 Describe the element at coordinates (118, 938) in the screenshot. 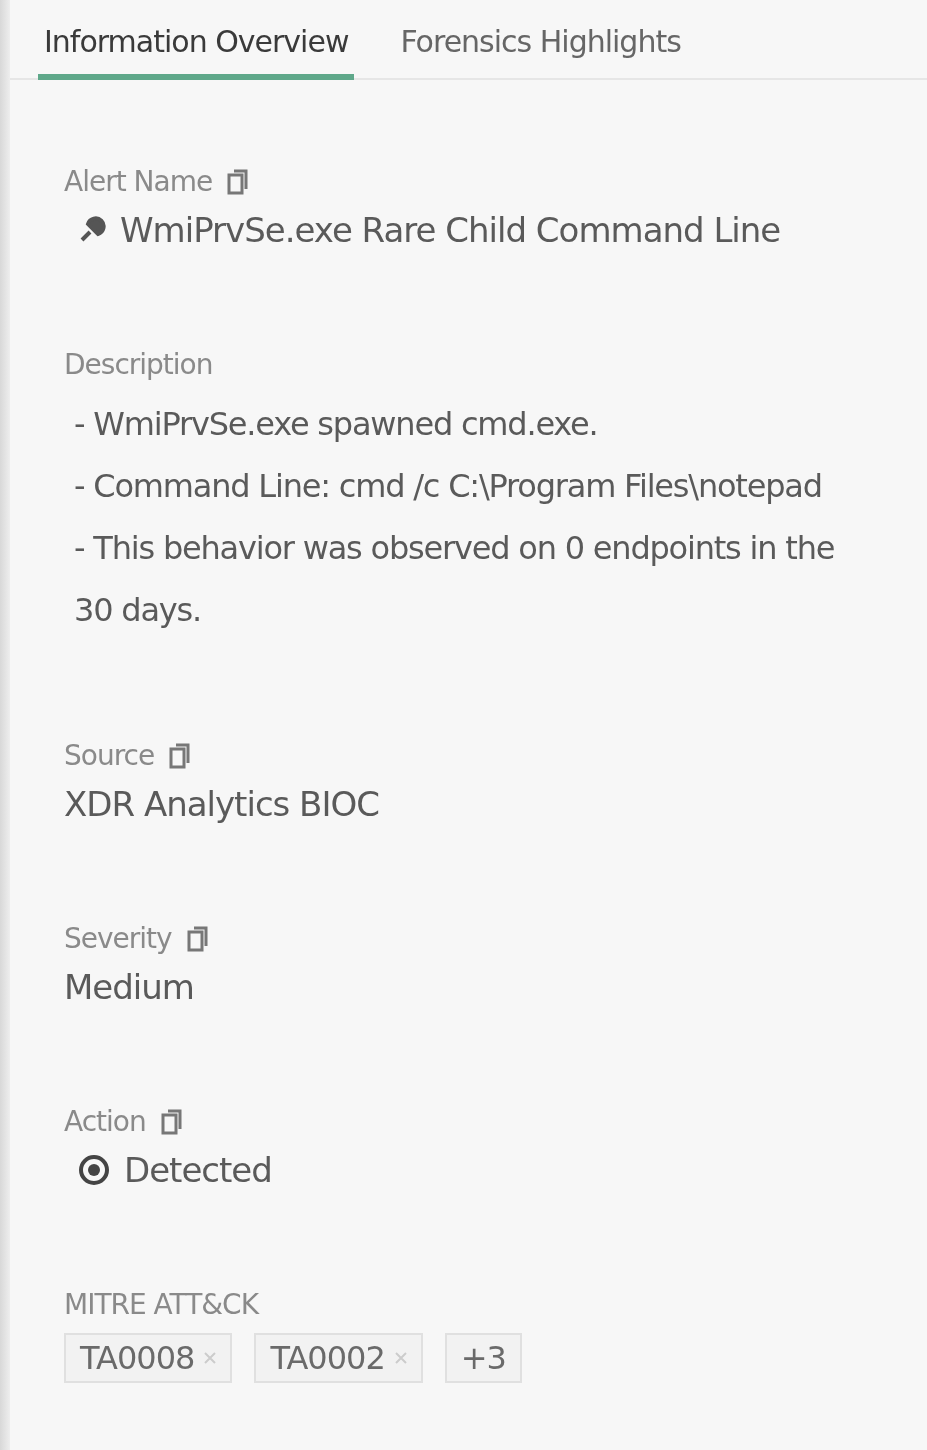

I see `field-label: Severity` at that location.